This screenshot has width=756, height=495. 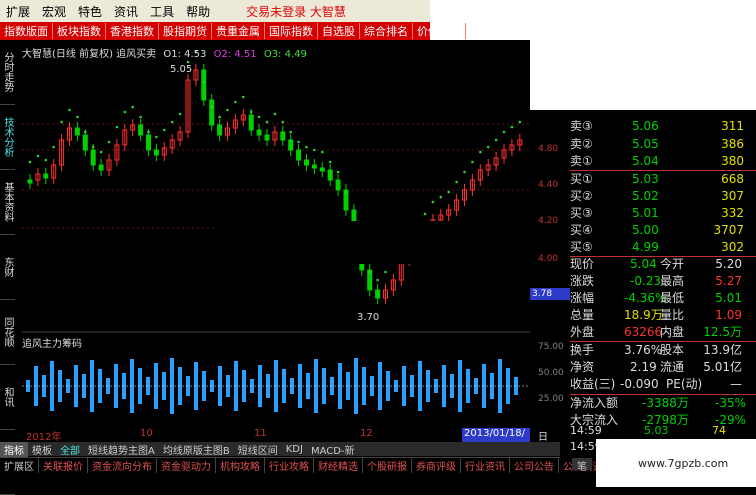 What do you see at coordinates (7, 137) in the screenshot?
I see `sidebar-item-technical: 技术分析` at bounding box center [7, 137].